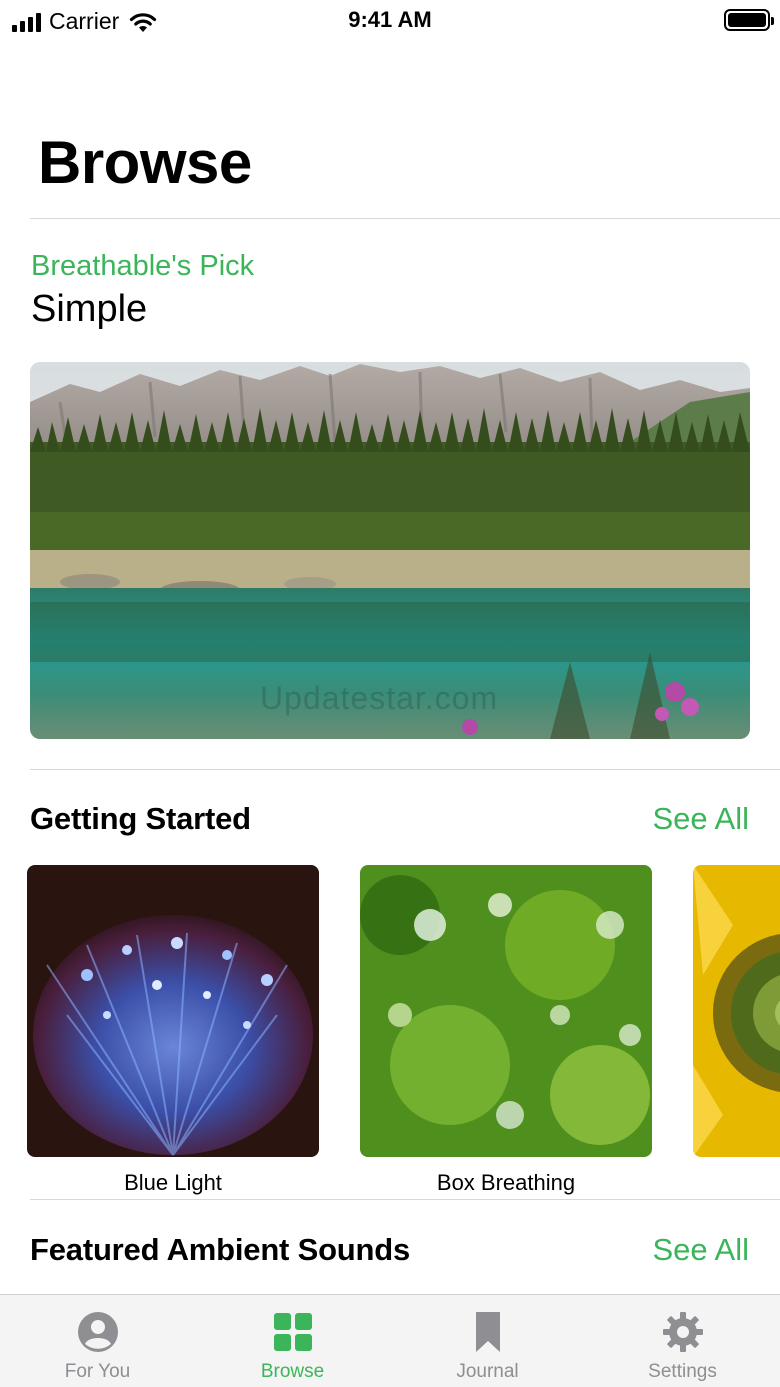 This screenshot has width=780, height=1387. I want to click on tab-bar: For You Browse Journal Settings, so click(390, 1340).